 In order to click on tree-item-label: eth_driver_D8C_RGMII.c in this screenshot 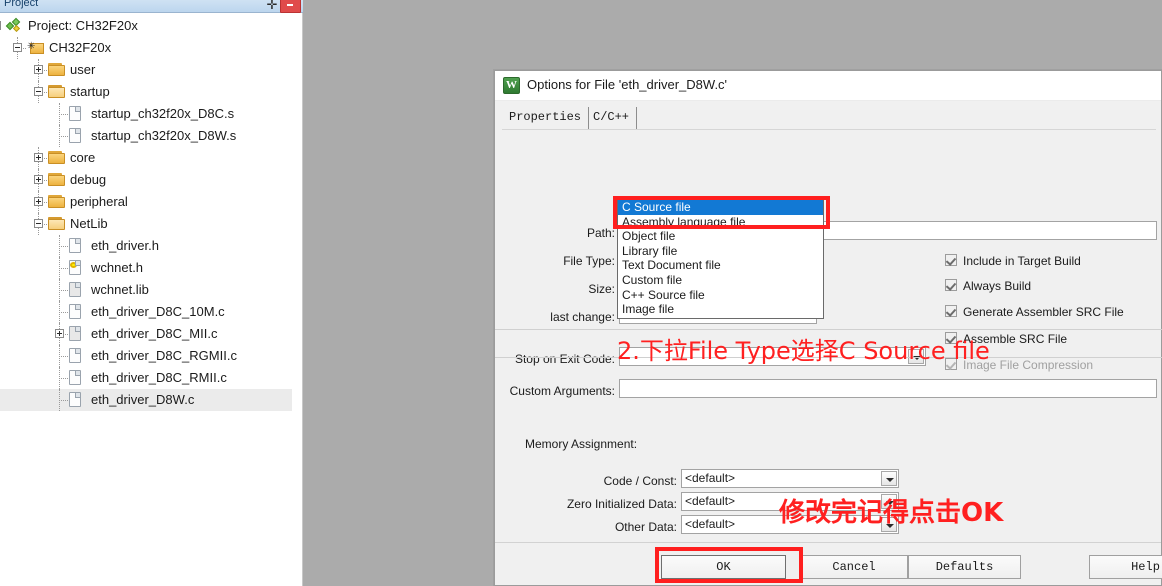, I will do `click(164, 355)`.